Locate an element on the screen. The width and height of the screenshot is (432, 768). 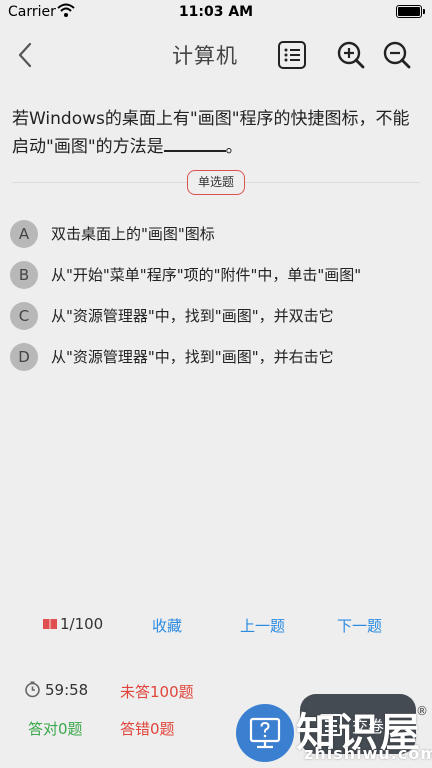
zoom-in-button is located at coordinates (351, 55).